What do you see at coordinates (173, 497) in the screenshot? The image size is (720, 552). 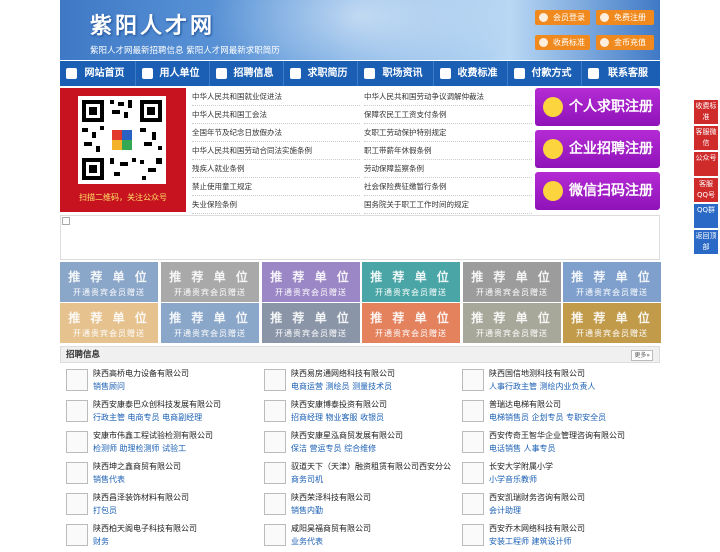 I see `company-name: 陕西昌泽装饰材料有限公司` at bounding box center [173, 497].